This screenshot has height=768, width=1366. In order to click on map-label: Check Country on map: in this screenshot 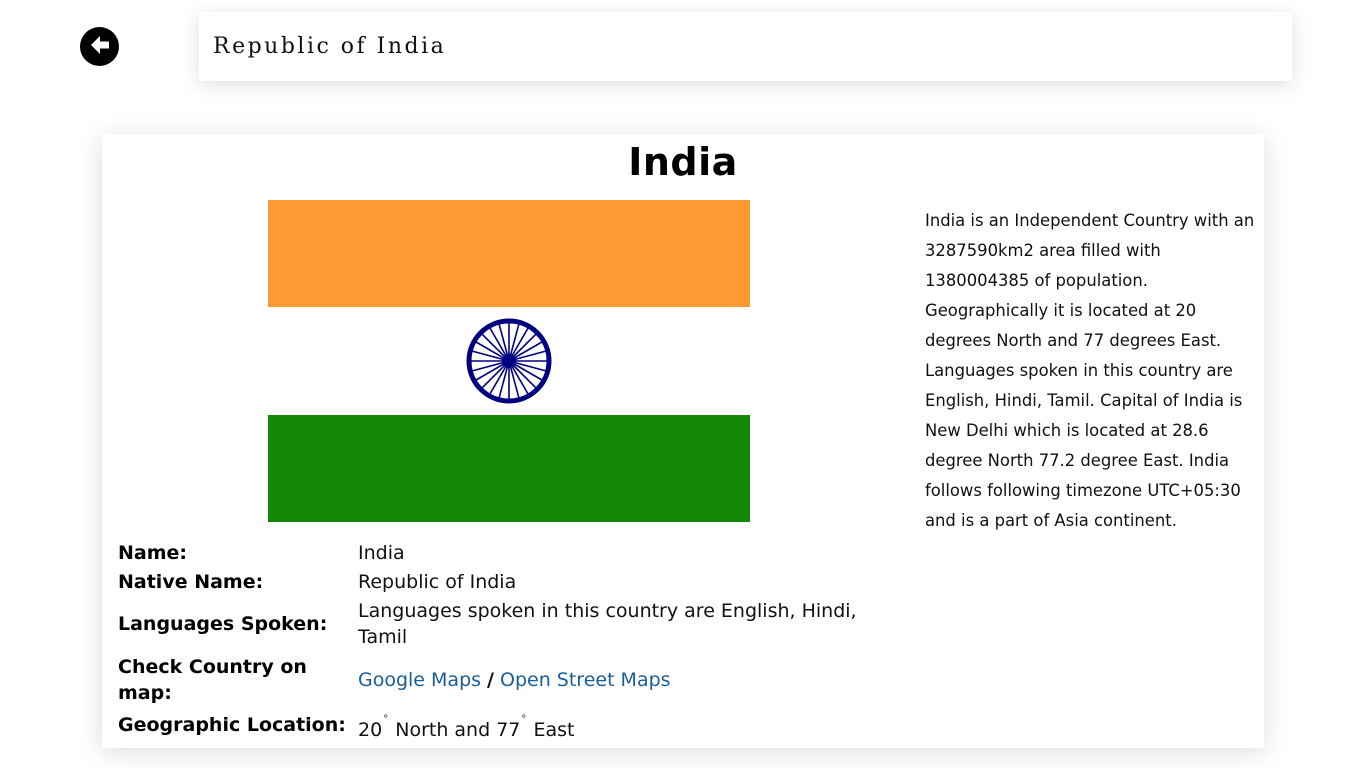, I will do `click(212, 680)`.